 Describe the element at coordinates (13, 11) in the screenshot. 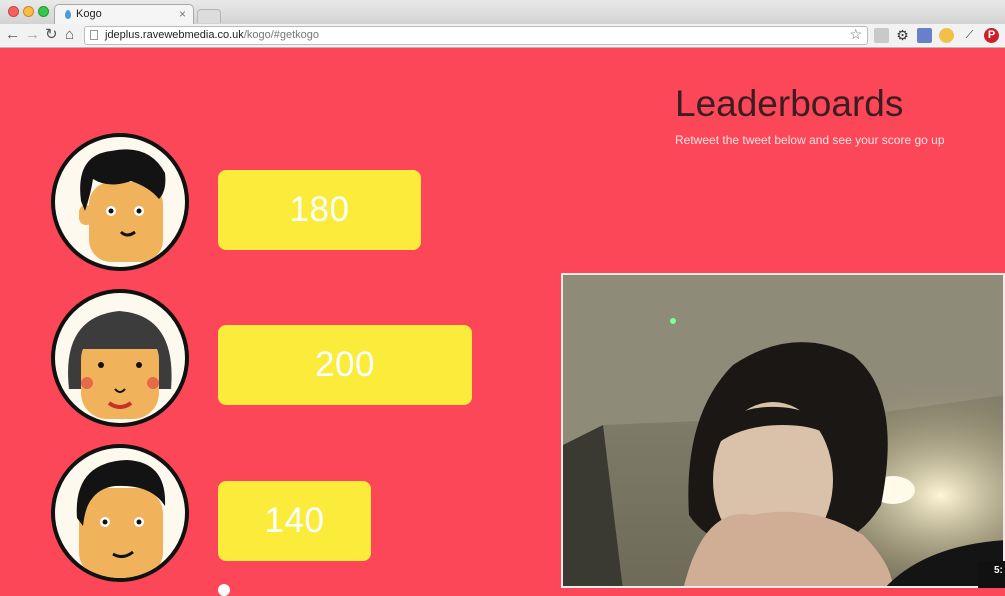

I see `close-window-button` at that location.